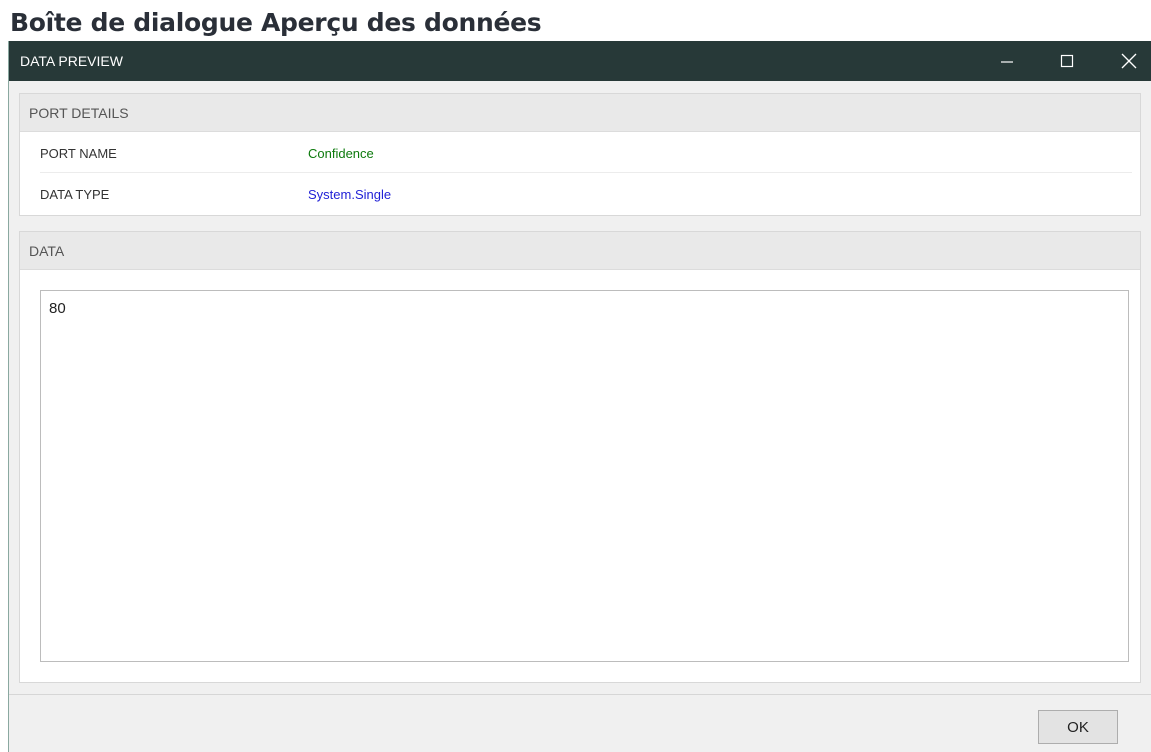  I want to click on minimize-icon, so click(1007, 62).